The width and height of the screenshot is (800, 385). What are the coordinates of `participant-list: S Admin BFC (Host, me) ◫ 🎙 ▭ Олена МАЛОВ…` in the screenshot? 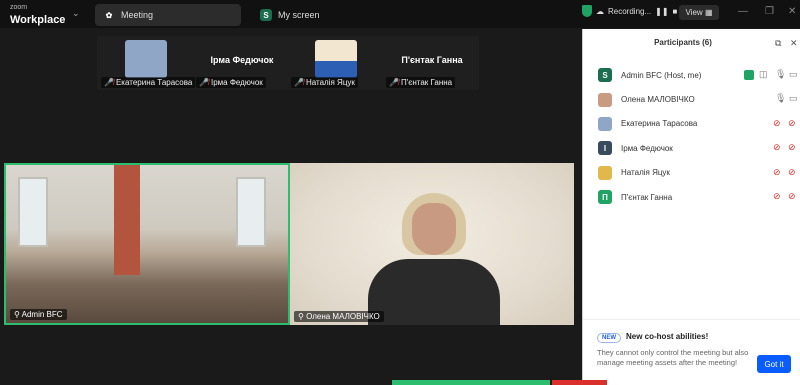 It's located at (691, 136).